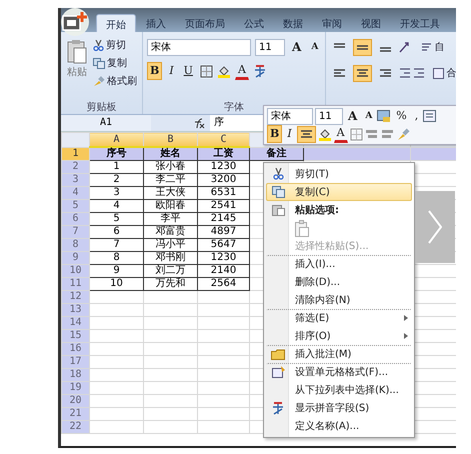  I want to click on menu-item: 排序(O), so click(339, 336).